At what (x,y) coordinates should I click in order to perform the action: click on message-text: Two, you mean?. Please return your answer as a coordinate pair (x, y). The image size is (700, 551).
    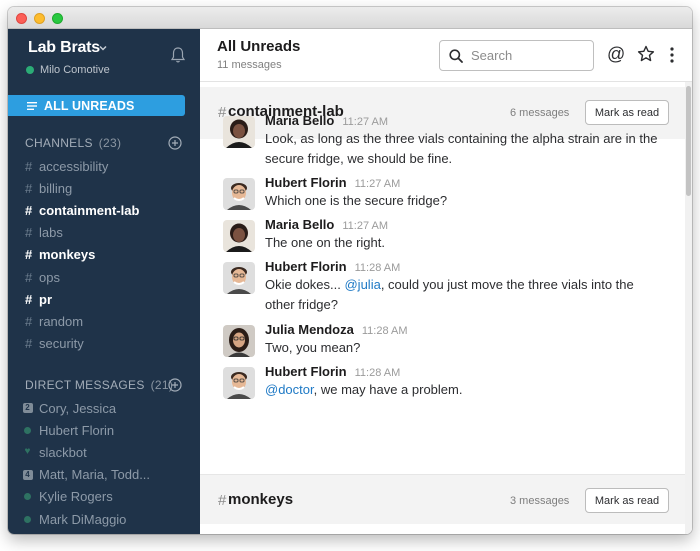
    Looking at the image, I should click on (313, 347).